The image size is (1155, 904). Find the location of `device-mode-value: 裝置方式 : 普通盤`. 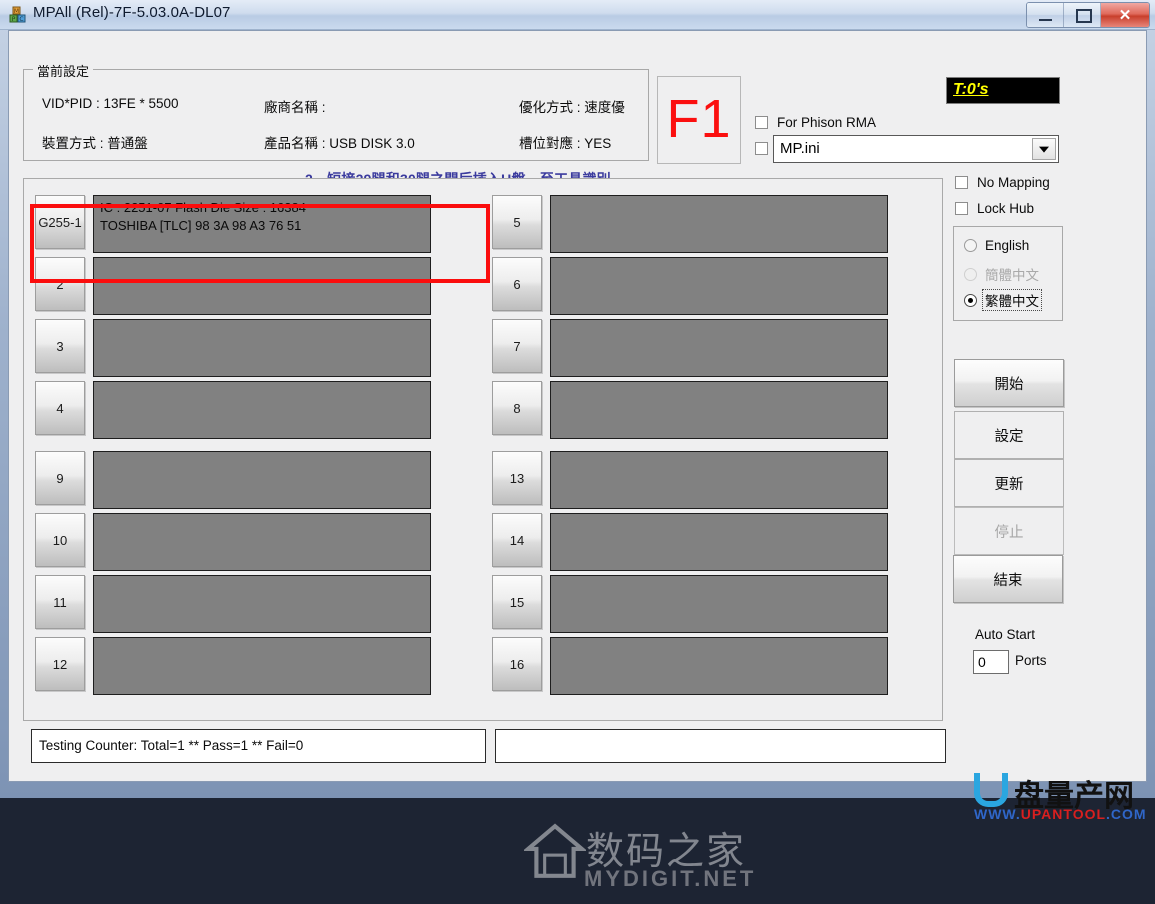

device-mode-value: 裝置方式 : 普通盤 is located at coordinates (95, 143).